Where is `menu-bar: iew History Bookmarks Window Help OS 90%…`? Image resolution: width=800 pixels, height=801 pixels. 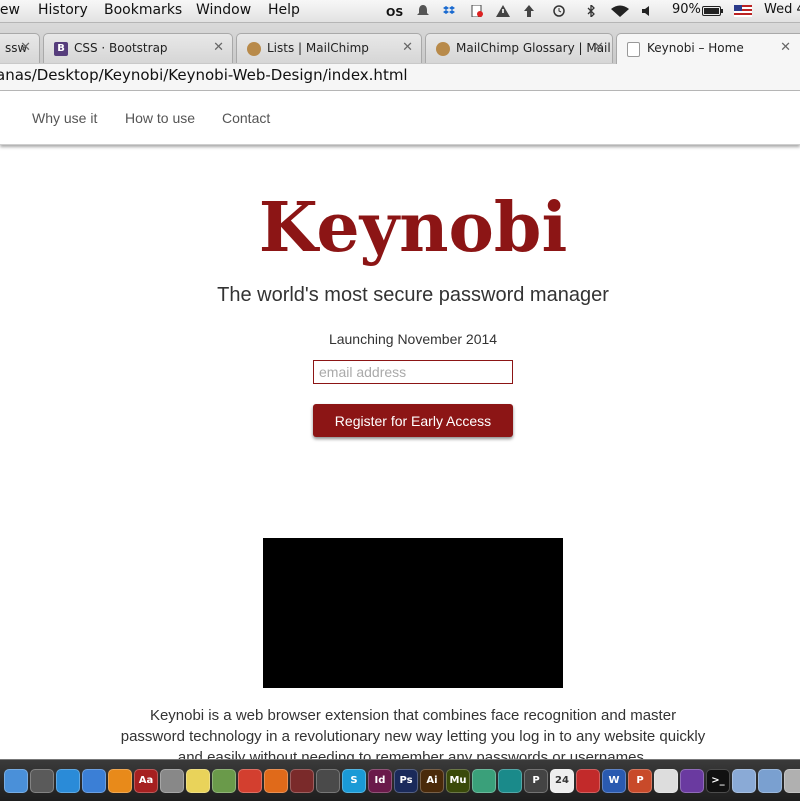
menu-bar: iew History Bookmarks Window Help OS 90%… is located at coordinates (400, 11).